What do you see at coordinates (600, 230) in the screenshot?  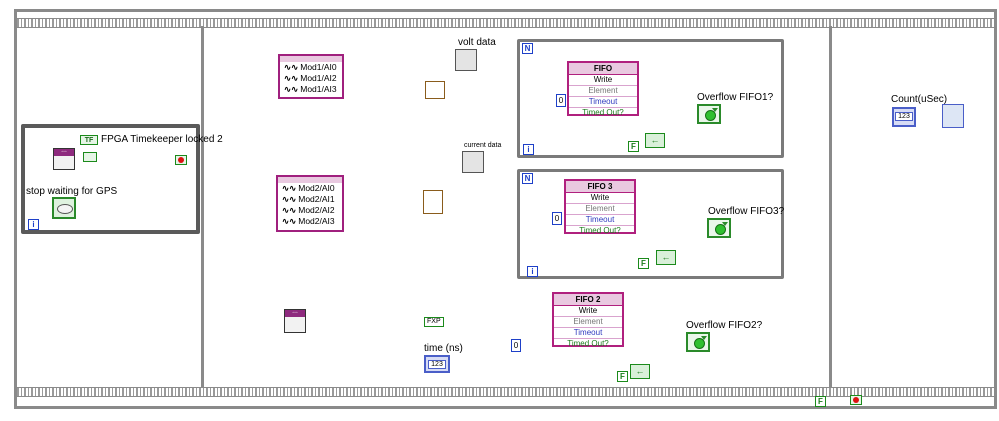 I see `fifo3-timed-out: Timed Out?` at bounding box center [600, 230].